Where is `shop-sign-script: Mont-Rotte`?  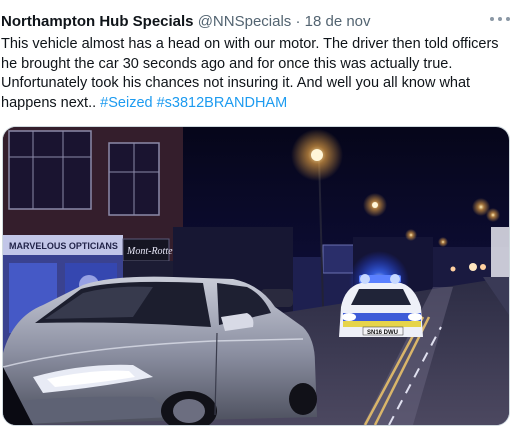
shop-sign-script: Mont-Rotte is located at coordinates (149, 251).